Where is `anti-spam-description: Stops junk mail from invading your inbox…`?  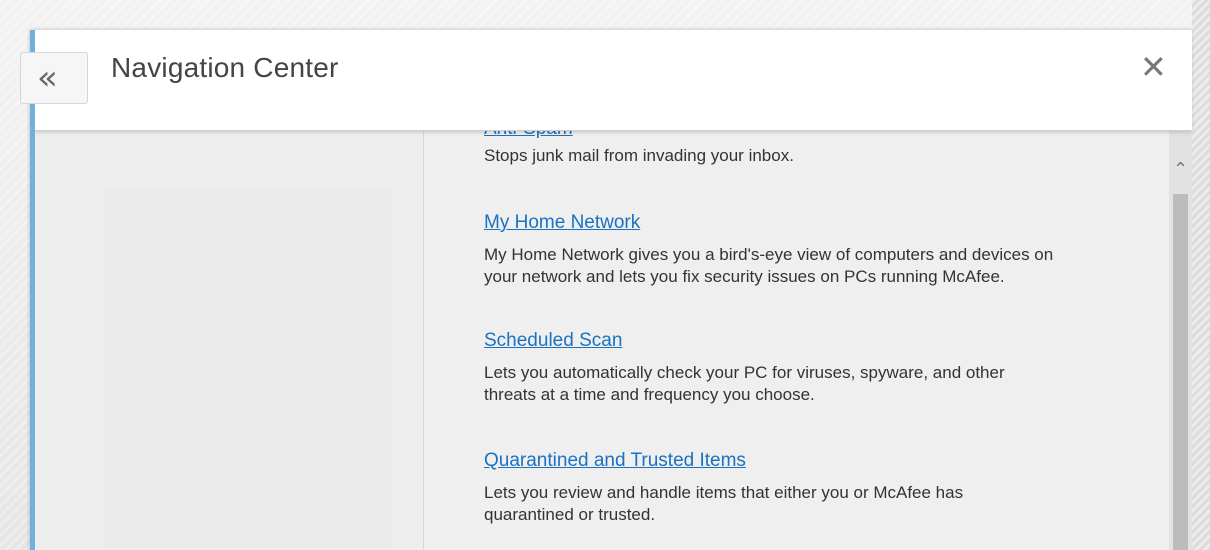
anti-spam-description: Stops junk mail from invading your inbox… is located at coordinates (639, 155).